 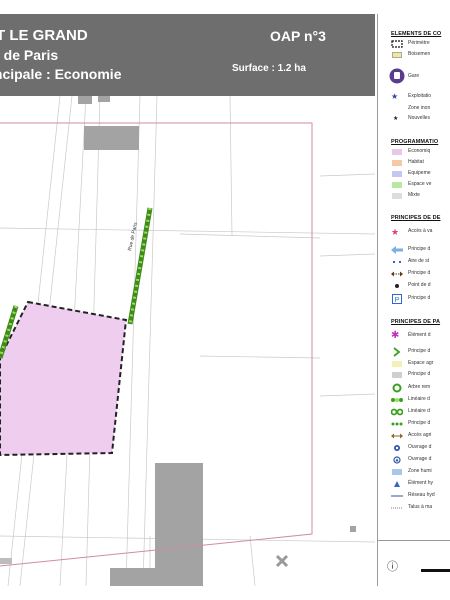 I want to click on blue-dash-icon, so click(x=397, y=262).